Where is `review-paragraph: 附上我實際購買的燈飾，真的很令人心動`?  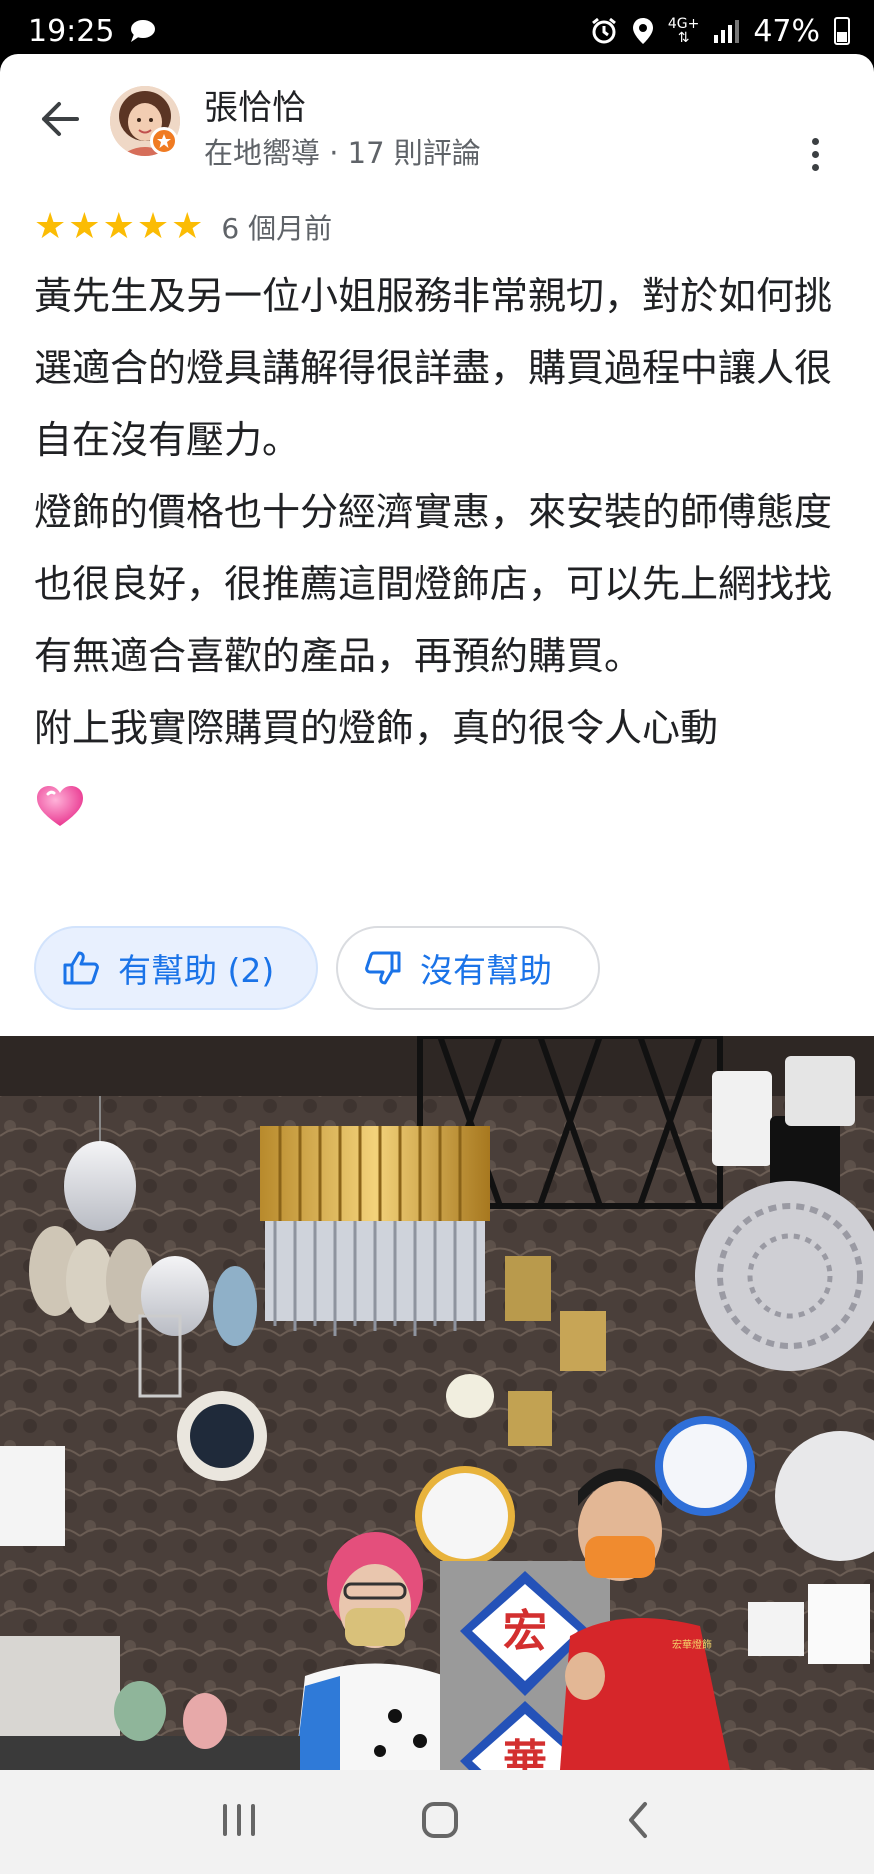 review-paragraph: 附上我實際購買的燈飾，真的很令人心動 is located at coordinates (439, 728).